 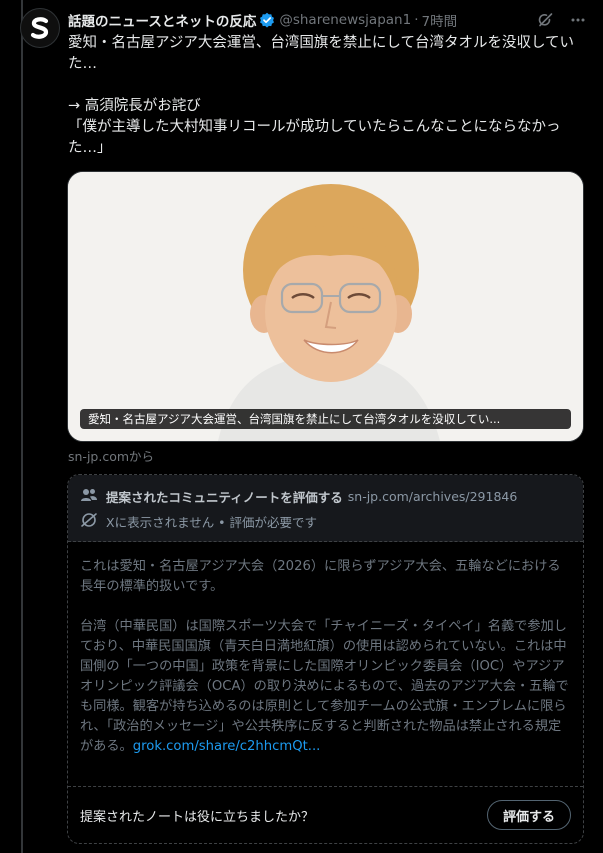 What do you see at coordinates (267, 20) in the screenshot?
I see `verified-badge-icon` at bounding box center [267, 20].